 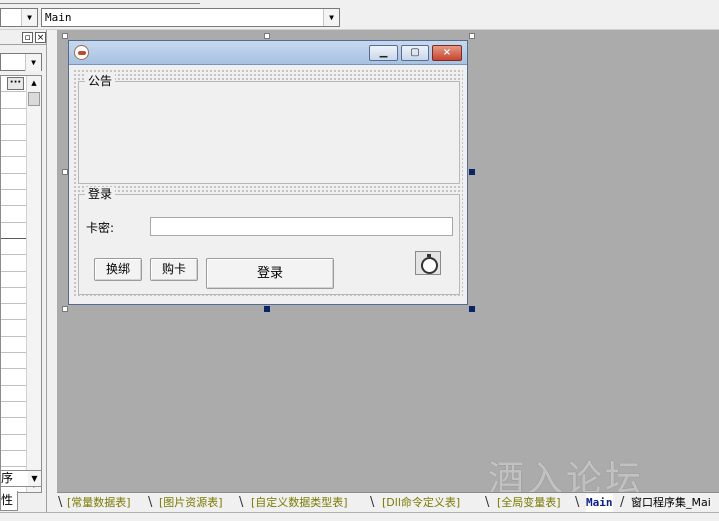 I want to click on tab-images: [图片资源表], so click(x=191, y=503).